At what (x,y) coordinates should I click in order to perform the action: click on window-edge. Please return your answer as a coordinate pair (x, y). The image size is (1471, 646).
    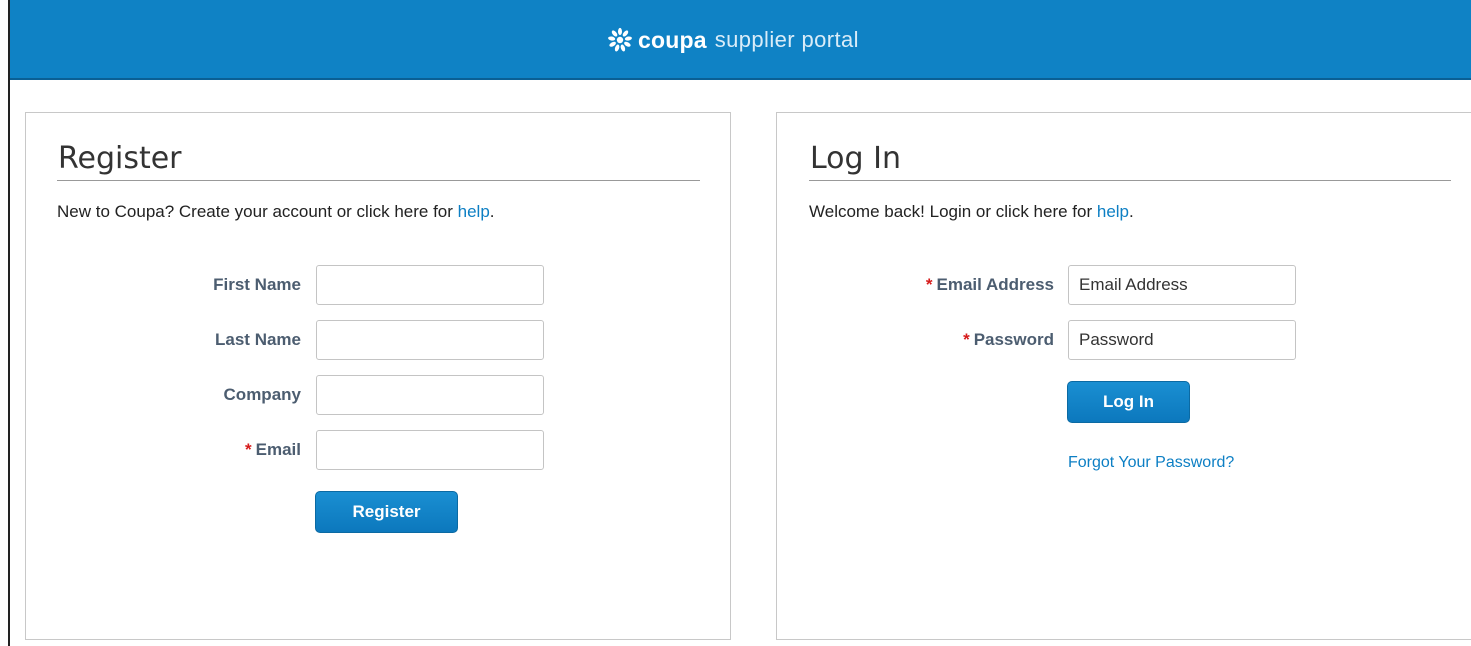
    Looking at the image, I should click on (9, 323).